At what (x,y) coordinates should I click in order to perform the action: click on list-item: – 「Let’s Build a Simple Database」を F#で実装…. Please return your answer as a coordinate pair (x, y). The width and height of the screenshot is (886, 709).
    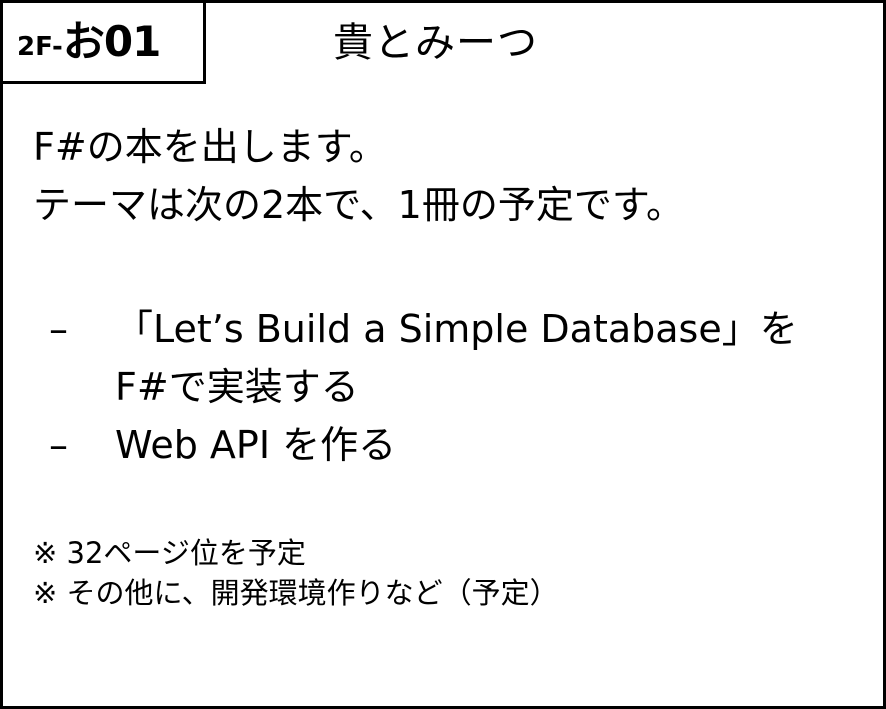
    Looking at the image, I should click on (420, 358).